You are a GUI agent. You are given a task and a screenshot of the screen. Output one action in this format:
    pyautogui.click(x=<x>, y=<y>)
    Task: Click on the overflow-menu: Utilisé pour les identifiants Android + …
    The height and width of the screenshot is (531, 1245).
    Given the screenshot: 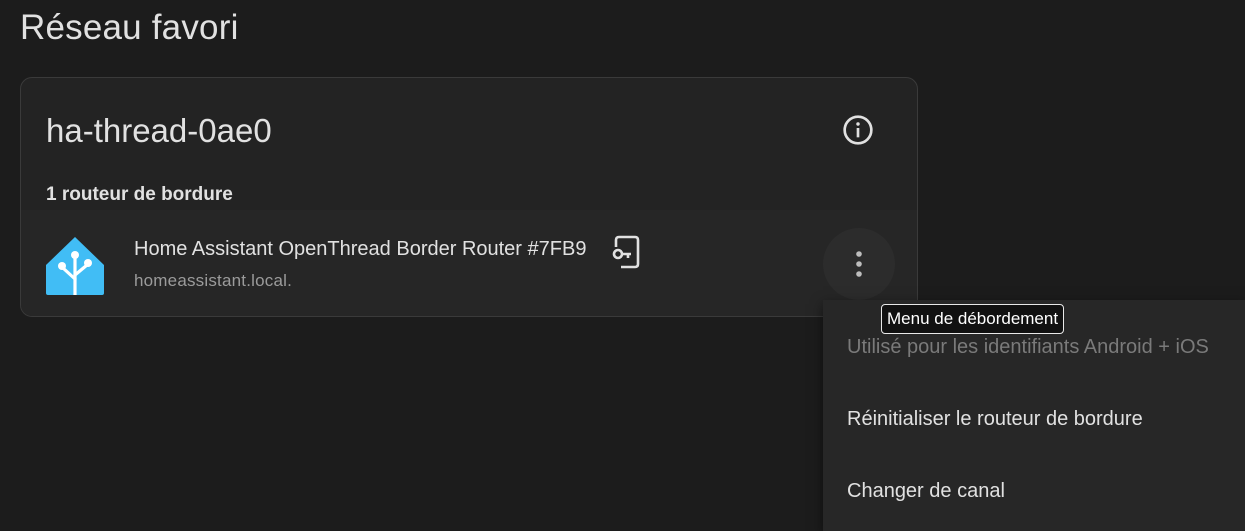 What is the action you would take?
    pyautogui.click(x=1034, y=415)
    